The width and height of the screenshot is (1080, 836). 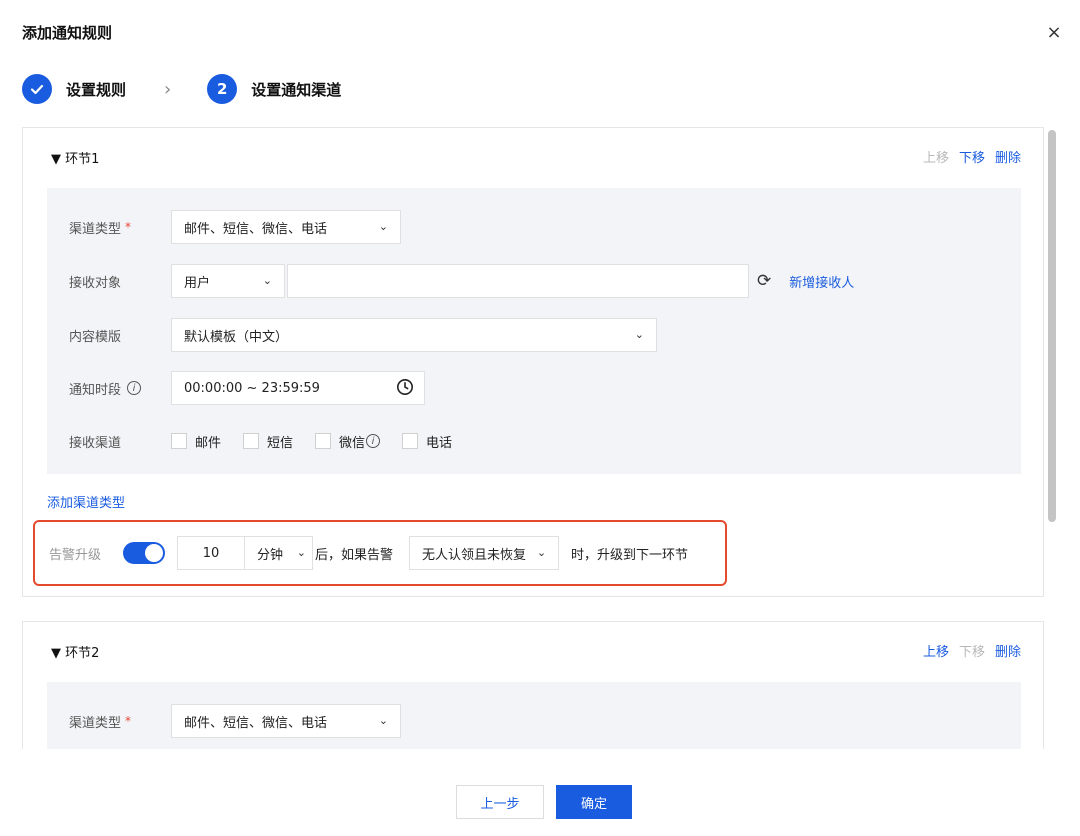 I want to click on step-1-label: 设置规则, so click(x=96, y=89).